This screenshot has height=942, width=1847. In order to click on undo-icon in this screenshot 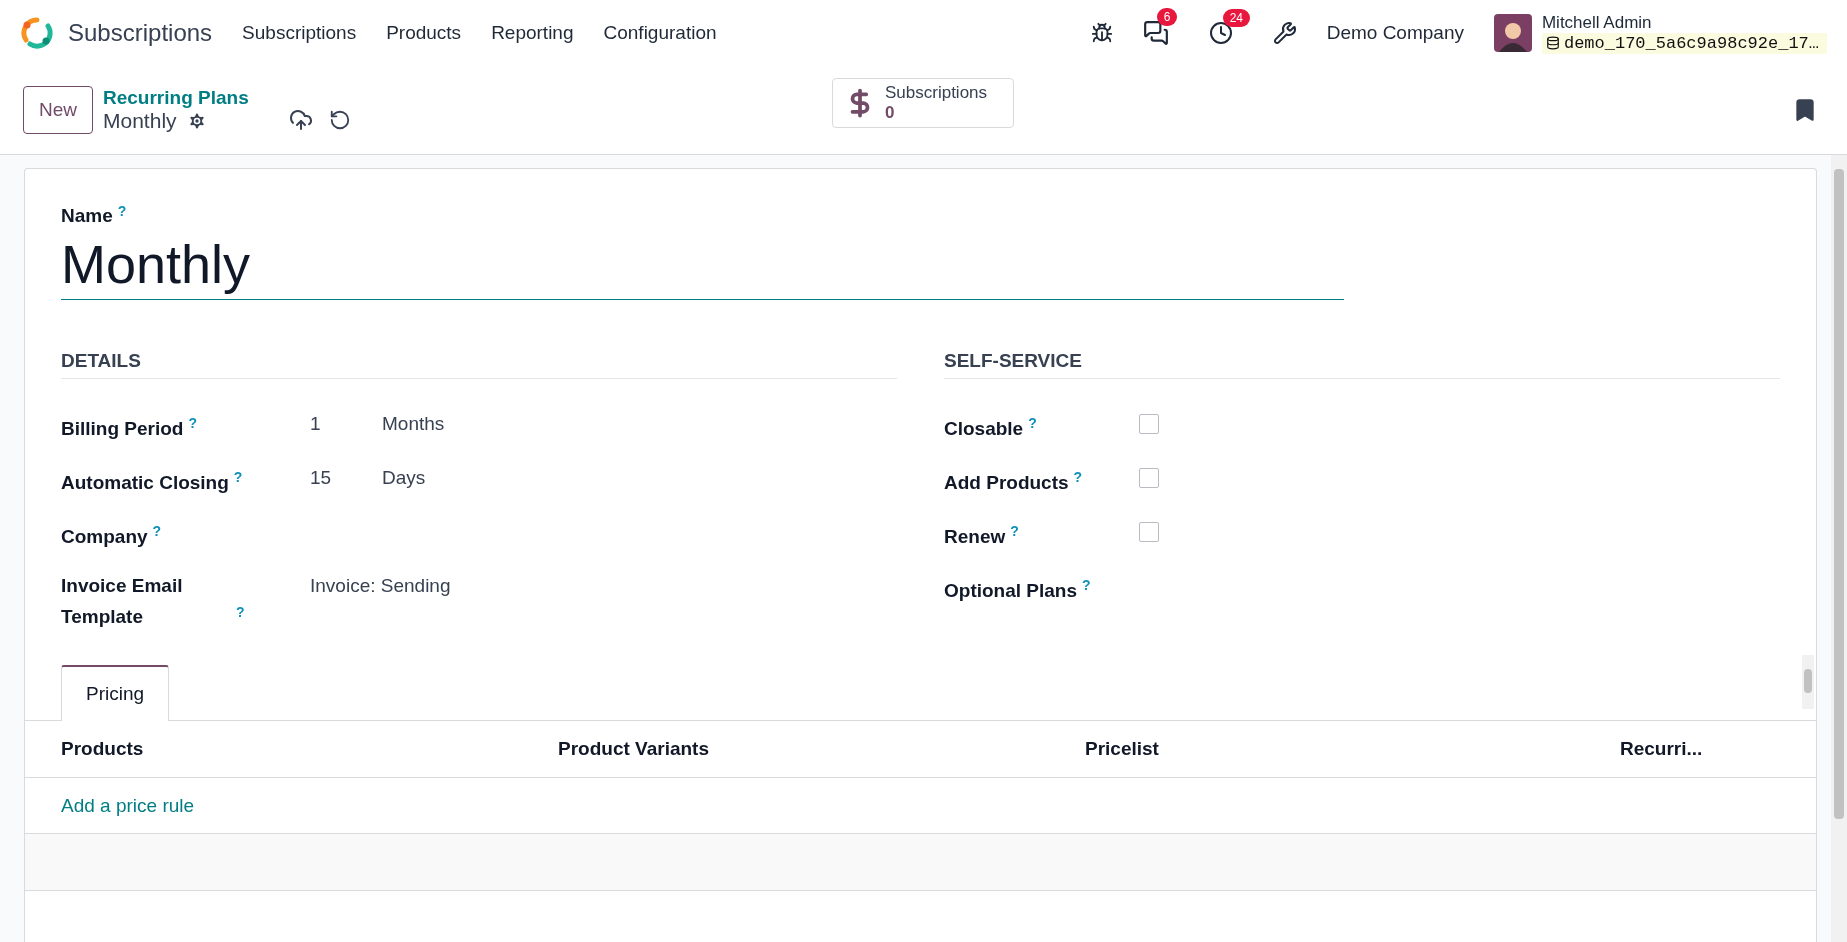, I will do `click(339, 120)`.